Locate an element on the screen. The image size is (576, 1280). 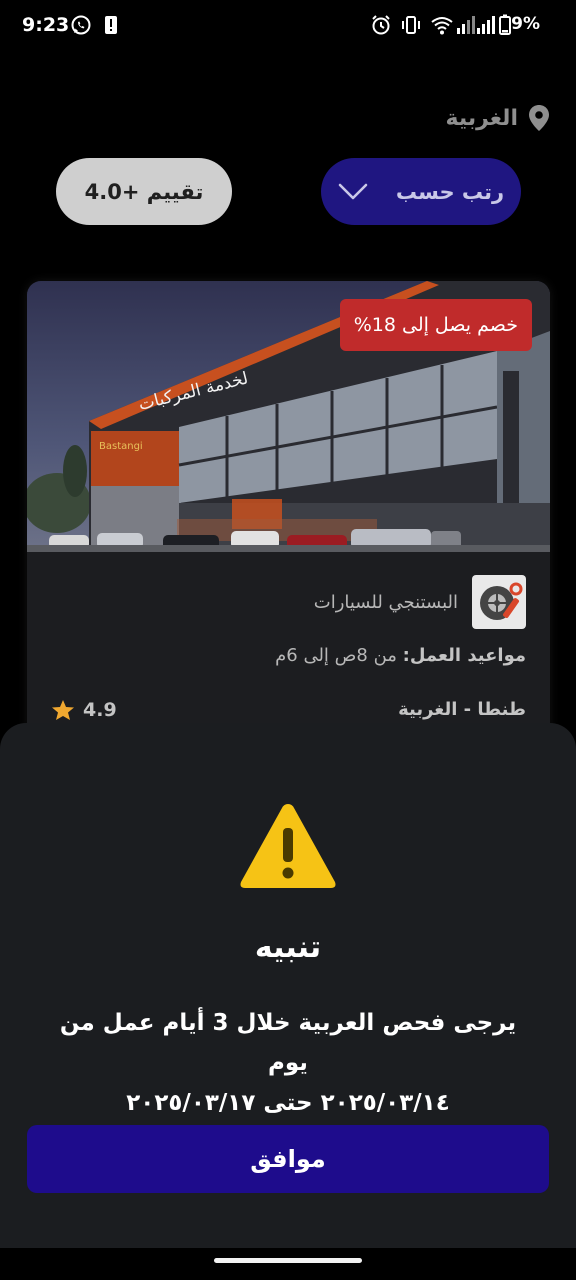
star-icon is located at coordinates (63, 710).